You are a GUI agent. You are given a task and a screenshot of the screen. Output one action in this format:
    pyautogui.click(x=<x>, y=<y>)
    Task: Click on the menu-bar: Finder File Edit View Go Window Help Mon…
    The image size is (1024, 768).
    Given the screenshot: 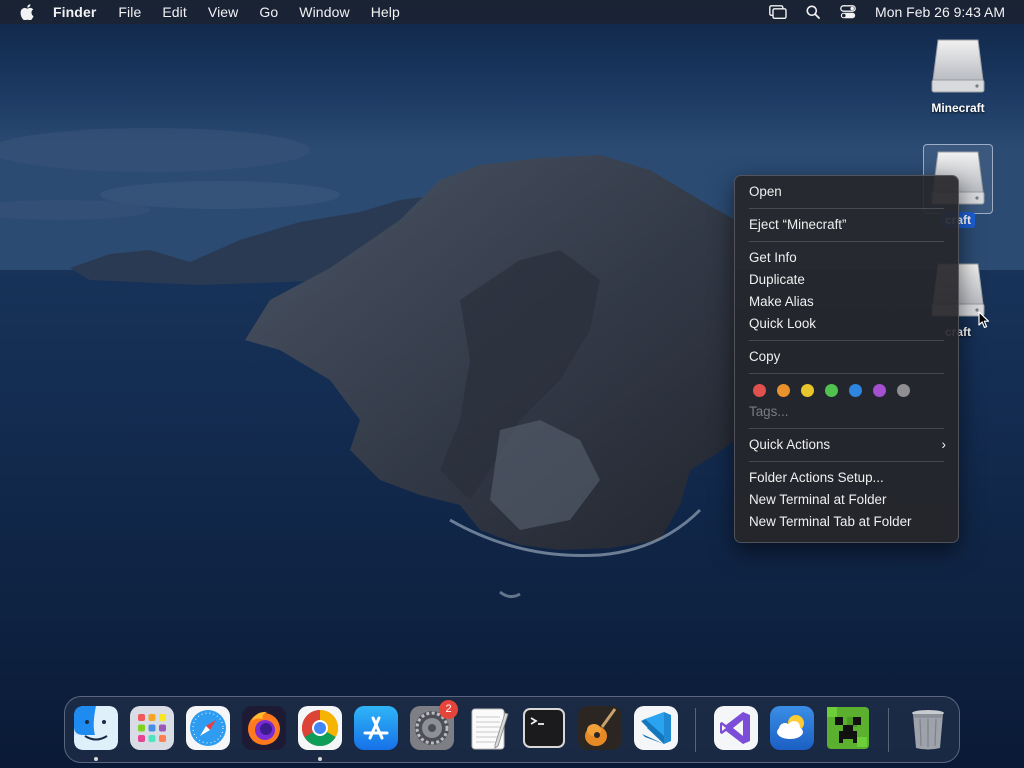 What is the action you would take?
    pyautogui.click(x=512, y=12)
    